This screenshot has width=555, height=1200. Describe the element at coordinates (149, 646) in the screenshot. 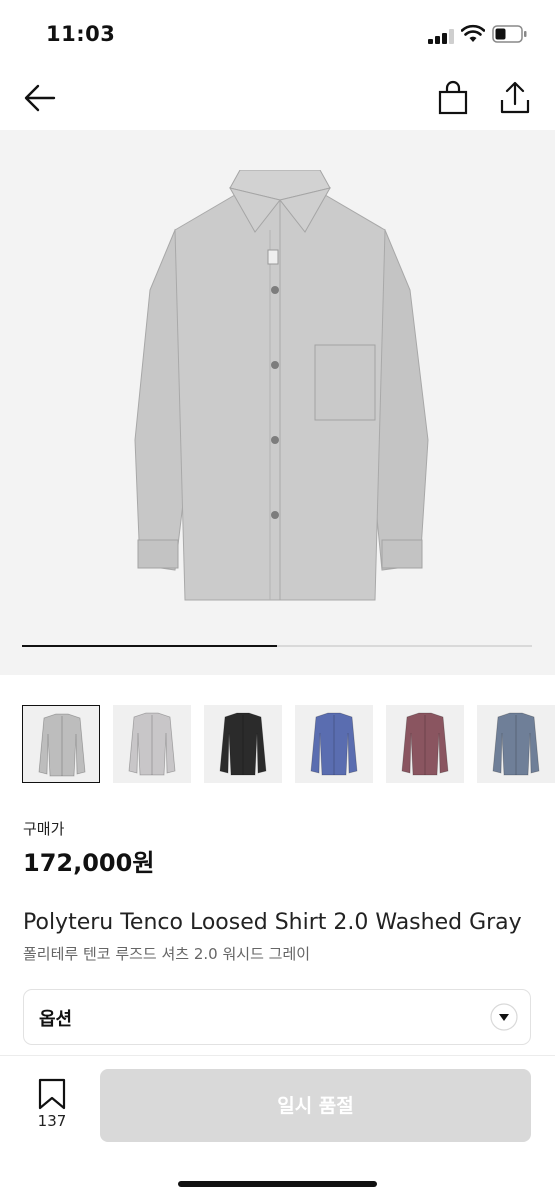

I see `carousel-progress-fill` at that location.